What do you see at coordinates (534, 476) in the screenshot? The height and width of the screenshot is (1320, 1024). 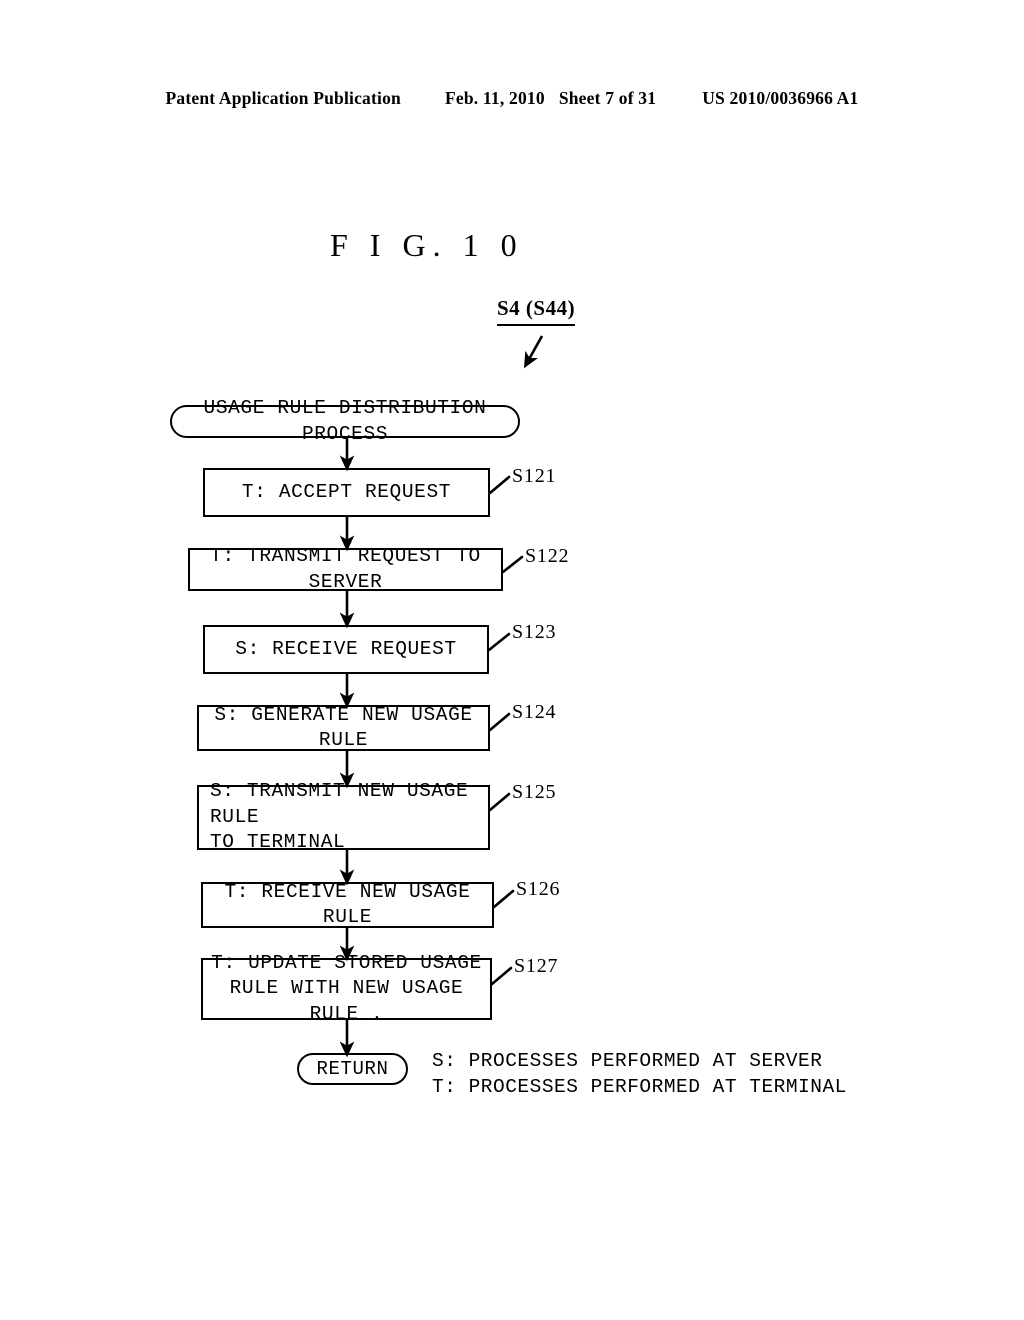 I see `step-reference-s121: S121` at bounding box center [534, 476].